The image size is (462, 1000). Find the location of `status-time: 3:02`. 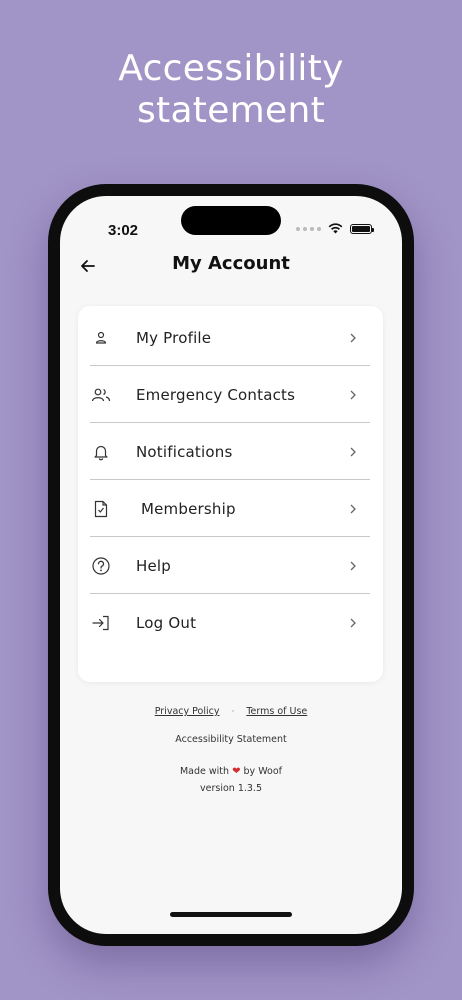

status-time: 3:02 is located at coordinates (123, 230).